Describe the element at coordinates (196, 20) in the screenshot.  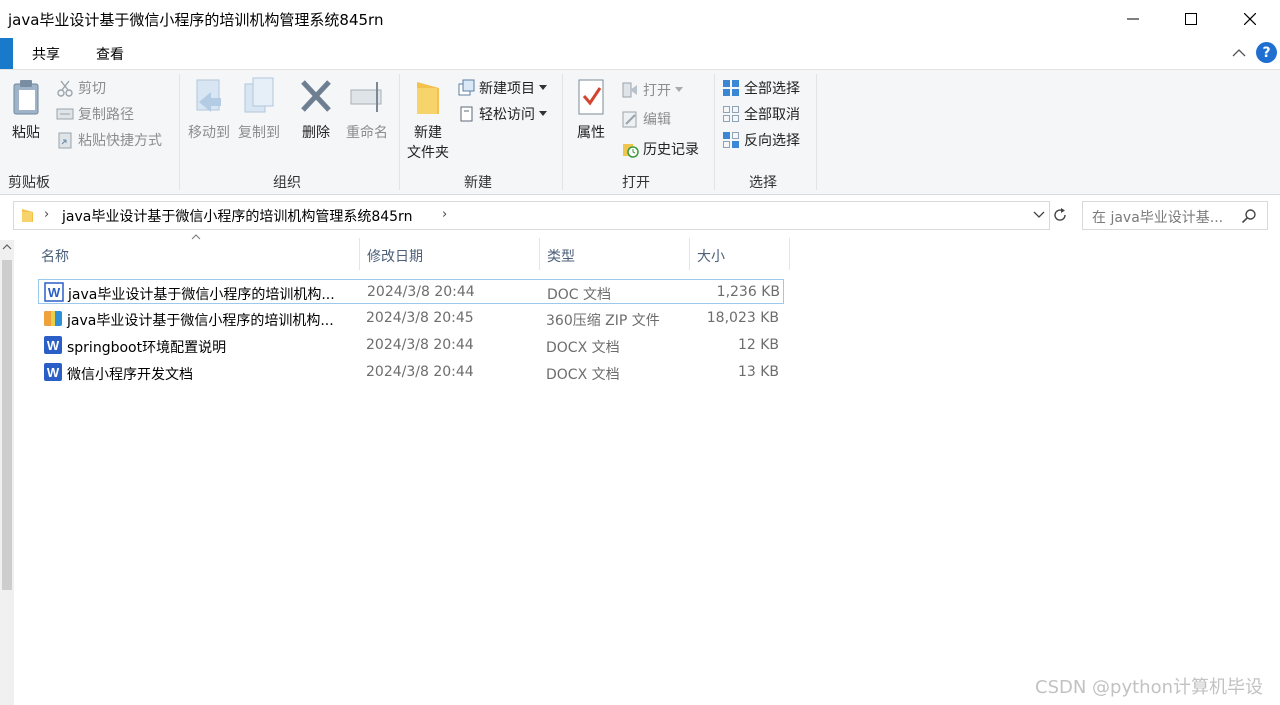
I see `window-title: java毕业设计基于微信小程序的培训机构管理系统845rn` at that location.